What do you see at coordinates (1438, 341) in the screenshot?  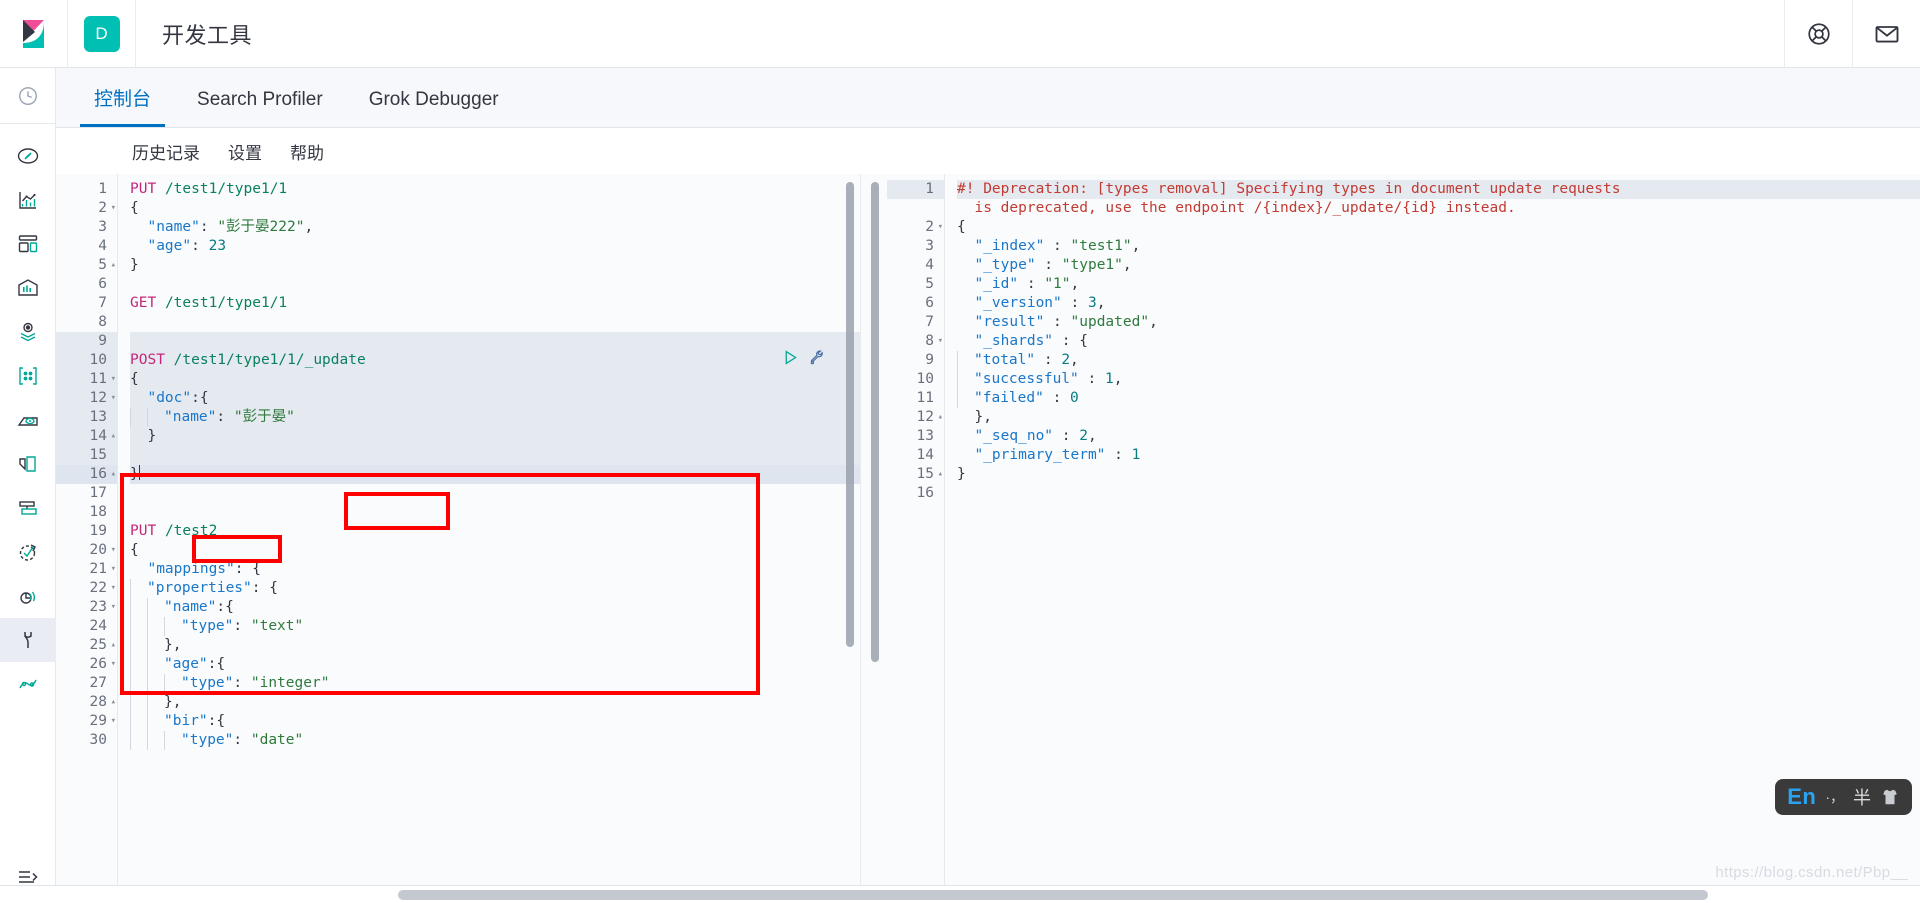 I see `code-line: "_shards" : {` at bounding box center [1438, 341].